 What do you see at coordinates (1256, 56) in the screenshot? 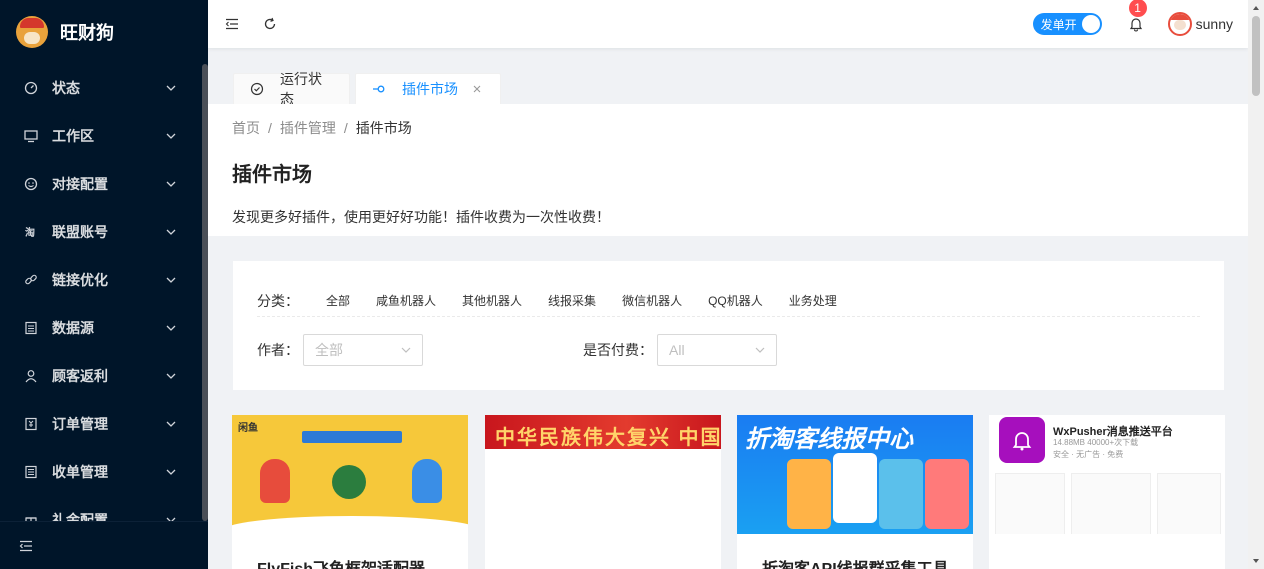
I see `scrollbar-thumb` at bounding box center [1256, 56].